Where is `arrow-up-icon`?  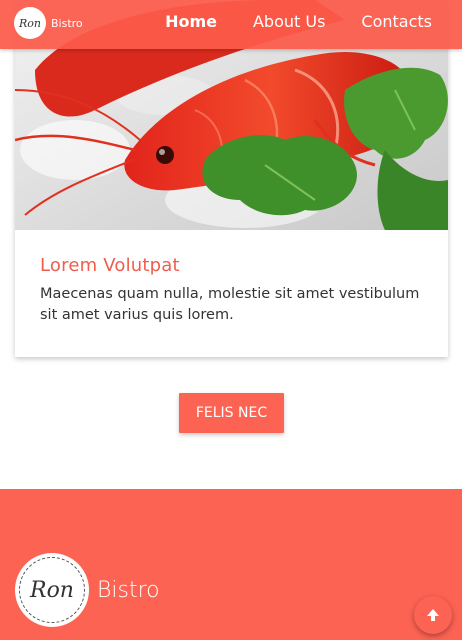 arrow-up-icon is located at coordinates (433, 615).